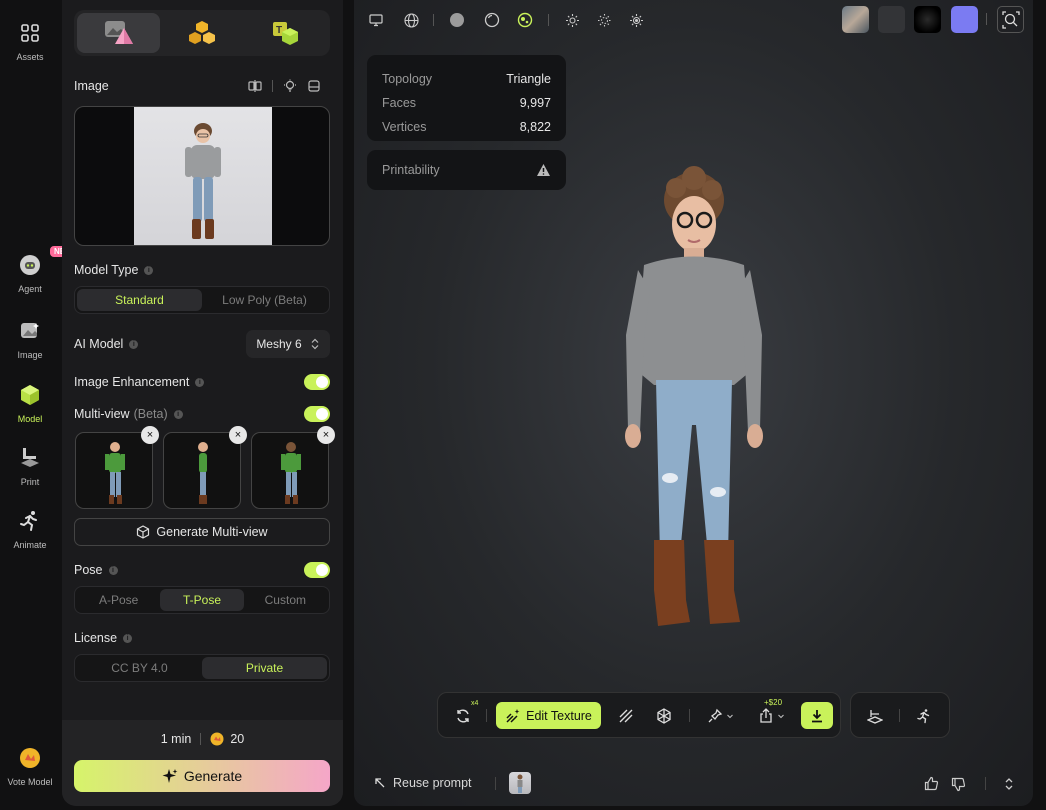 The image size is (1046, 810). What do you see at coordinates (315, 344) in the screenshot?
I see `chevron-updown-icon` at bounding box center [315, 344].